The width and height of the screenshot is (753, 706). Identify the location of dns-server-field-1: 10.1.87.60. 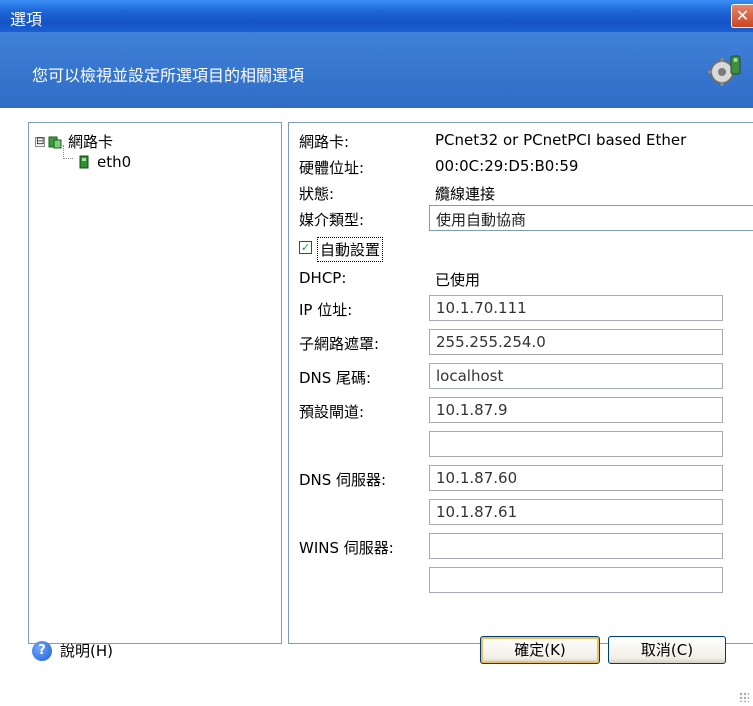
(576, 478).